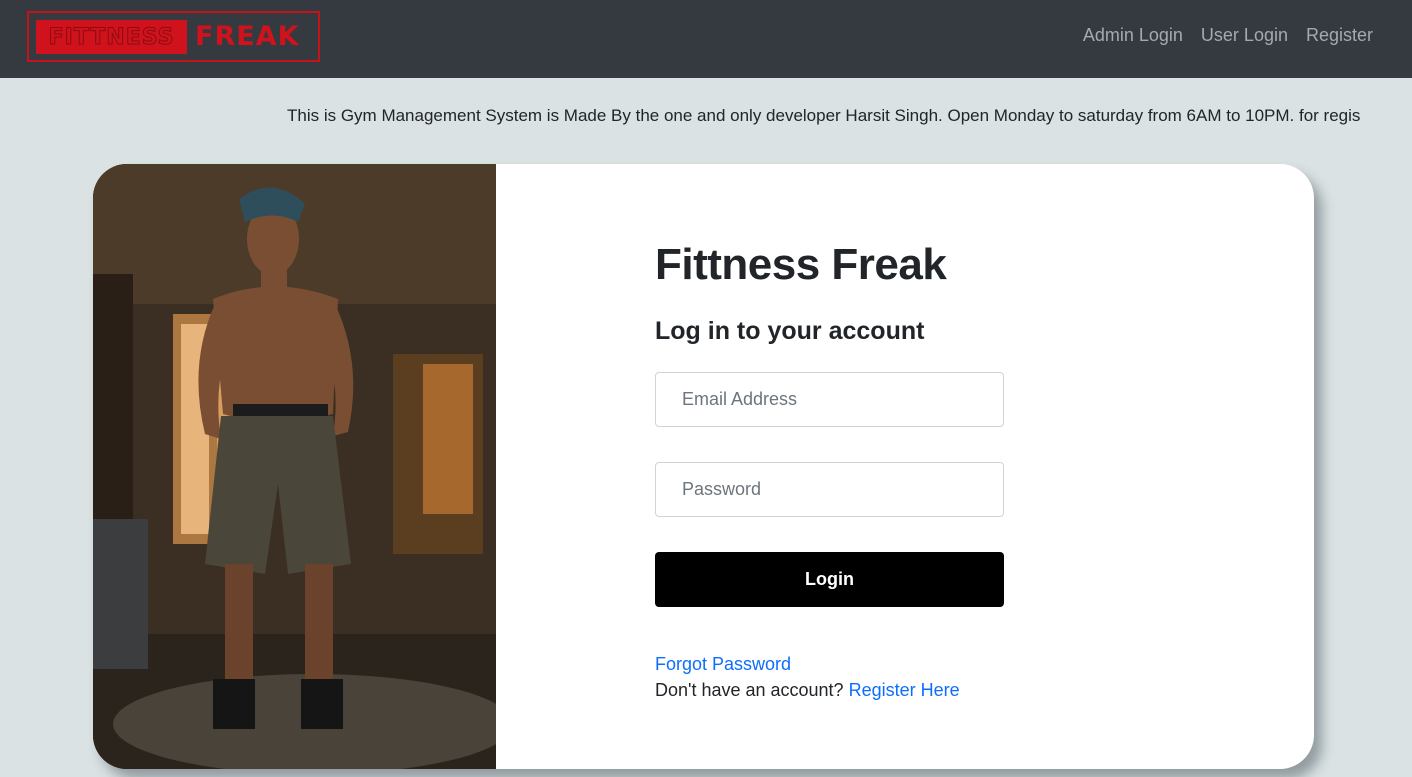  Describe the element at coordinates (829, 489) in the screenshot. I see `password-field` at that location.